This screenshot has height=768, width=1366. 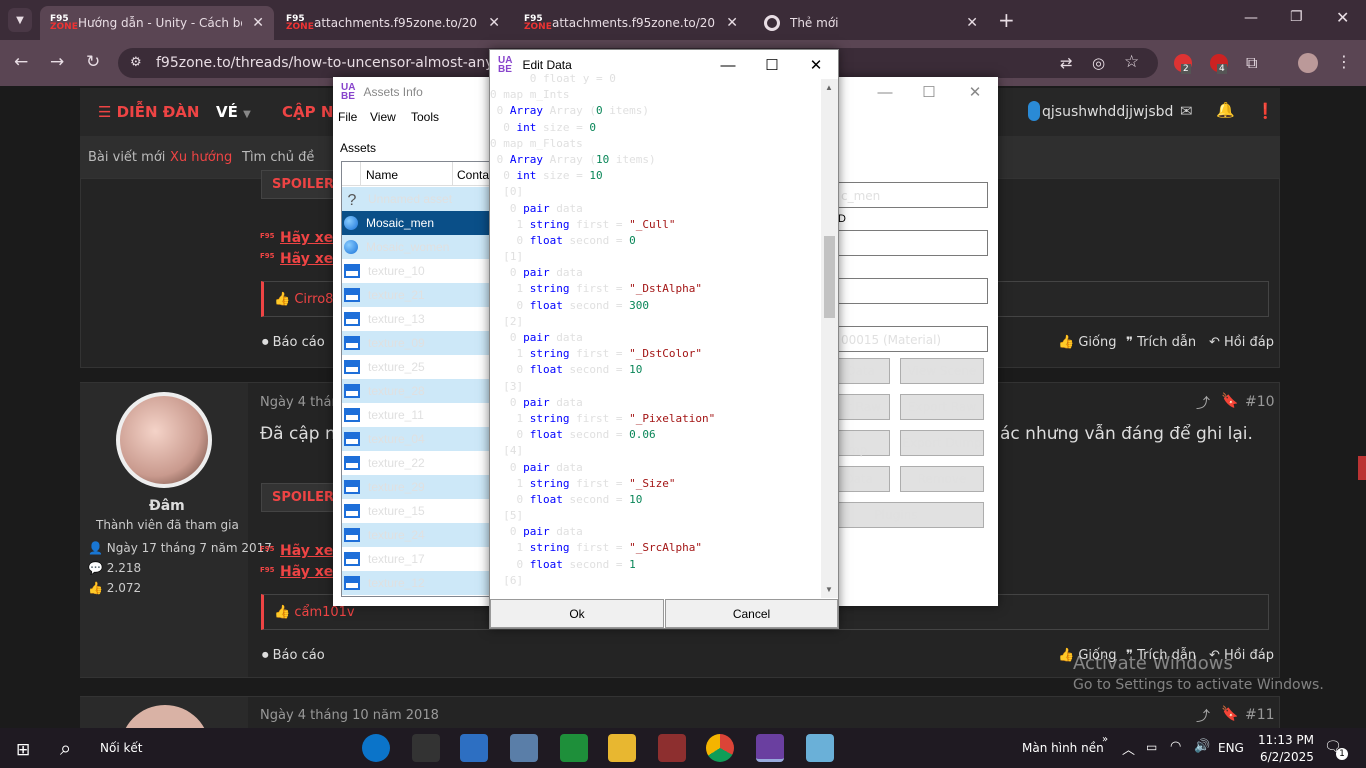 What do you see at coordinates (1362, 468) in the screenshot?
I see `page-scrollbar-thumb` at bounding box center [1362, 468].